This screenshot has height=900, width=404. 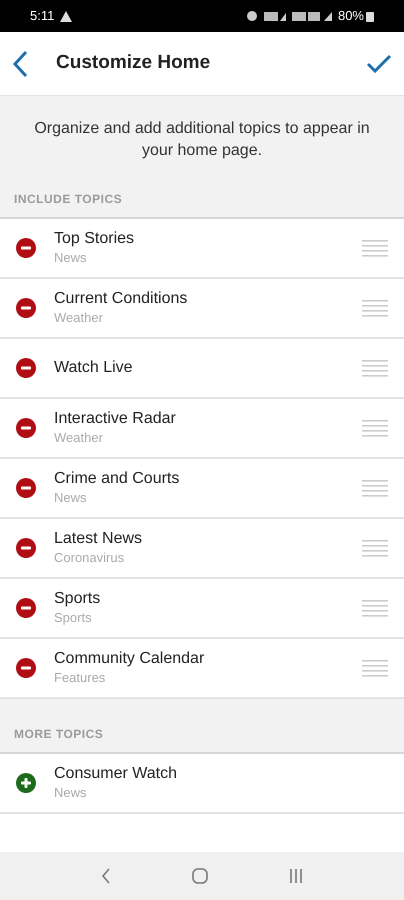 I want to click on nav-recents-icon, so click(x=296, y=876).